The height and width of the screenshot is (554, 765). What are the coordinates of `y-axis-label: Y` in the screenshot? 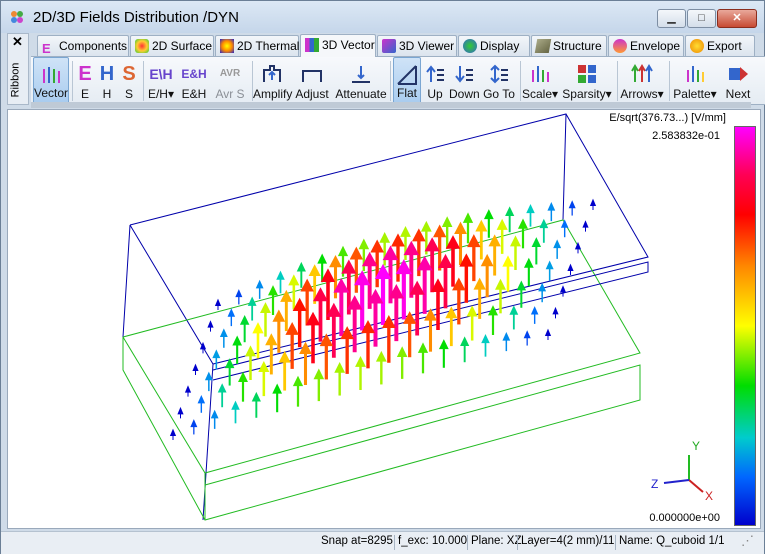 It's located at (696, 446).